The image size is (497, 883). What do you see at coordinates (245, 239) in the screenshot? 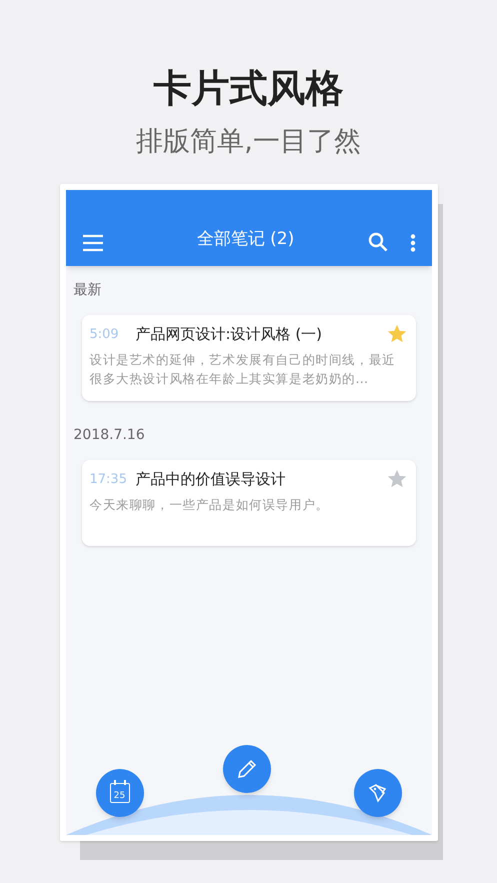
I see `toolbar-title: 全部笔记 (2)` at bounding box center [245, 239].